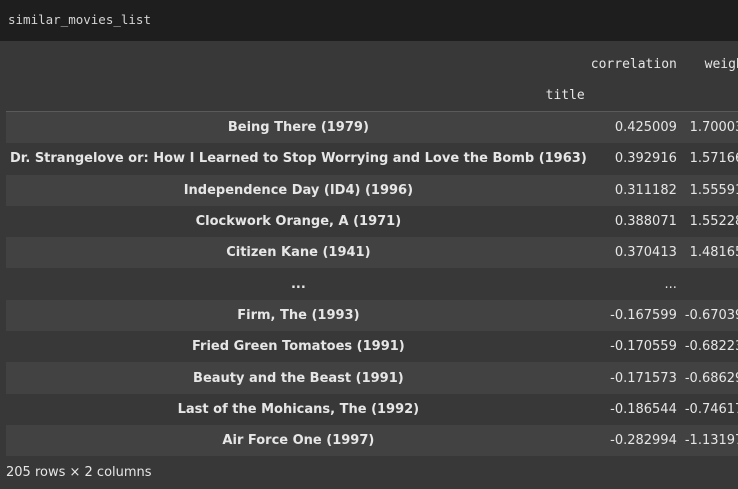 The image size is (738, 489). What do you see at coordinates (713, 128) in the screenshot?
I see `cell-weight: 1.700037` at bounding box center [713, 128].